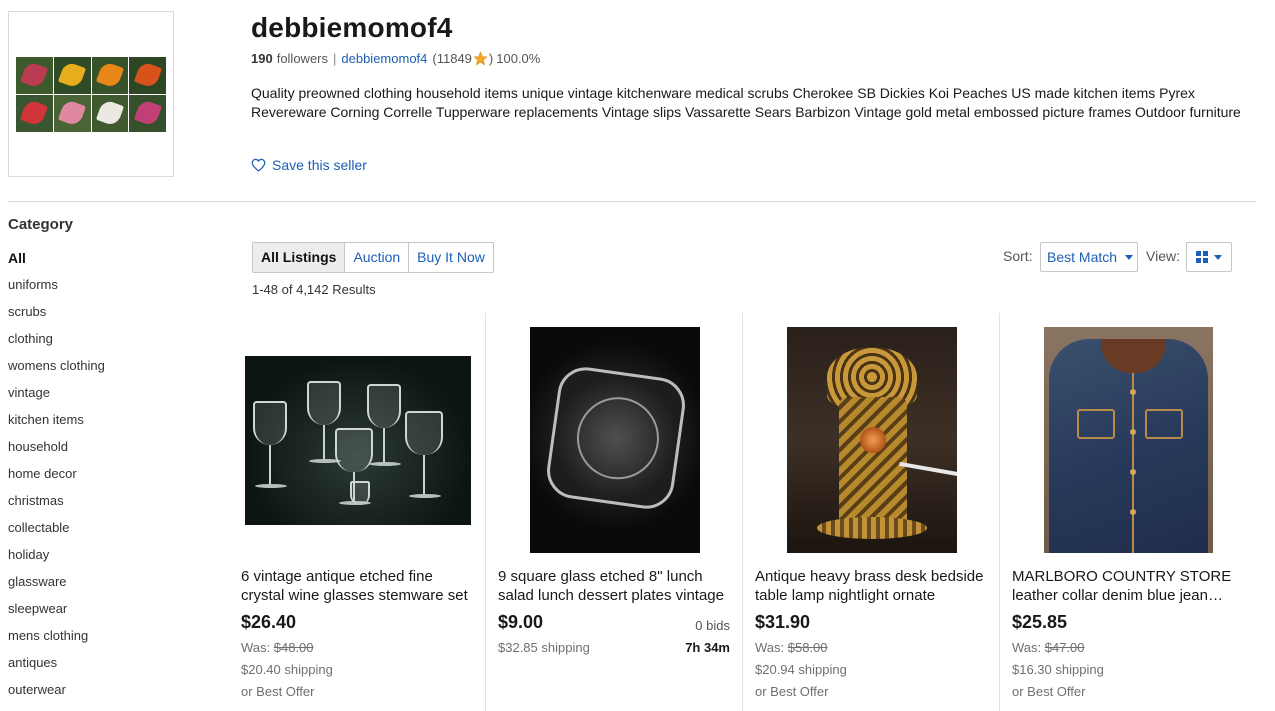  I want to click on view-label: View:, so click(1163, 256).